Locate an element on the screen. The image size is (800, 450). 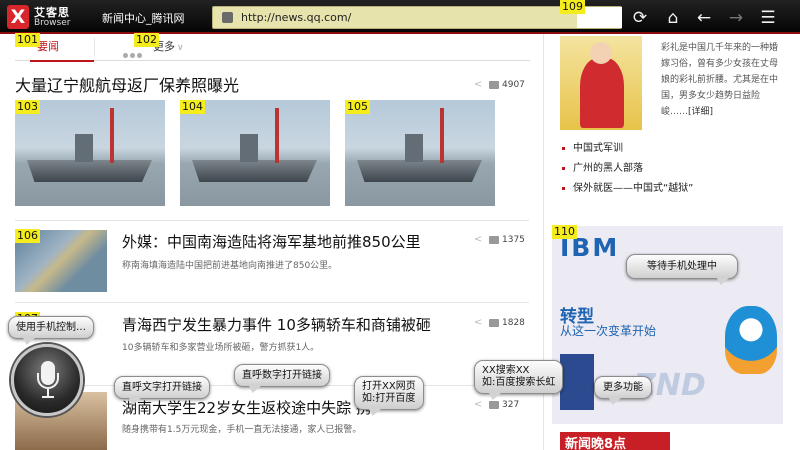
voice-hint-waiting: 等待手机处理中 is located at coordinates (682, 269).